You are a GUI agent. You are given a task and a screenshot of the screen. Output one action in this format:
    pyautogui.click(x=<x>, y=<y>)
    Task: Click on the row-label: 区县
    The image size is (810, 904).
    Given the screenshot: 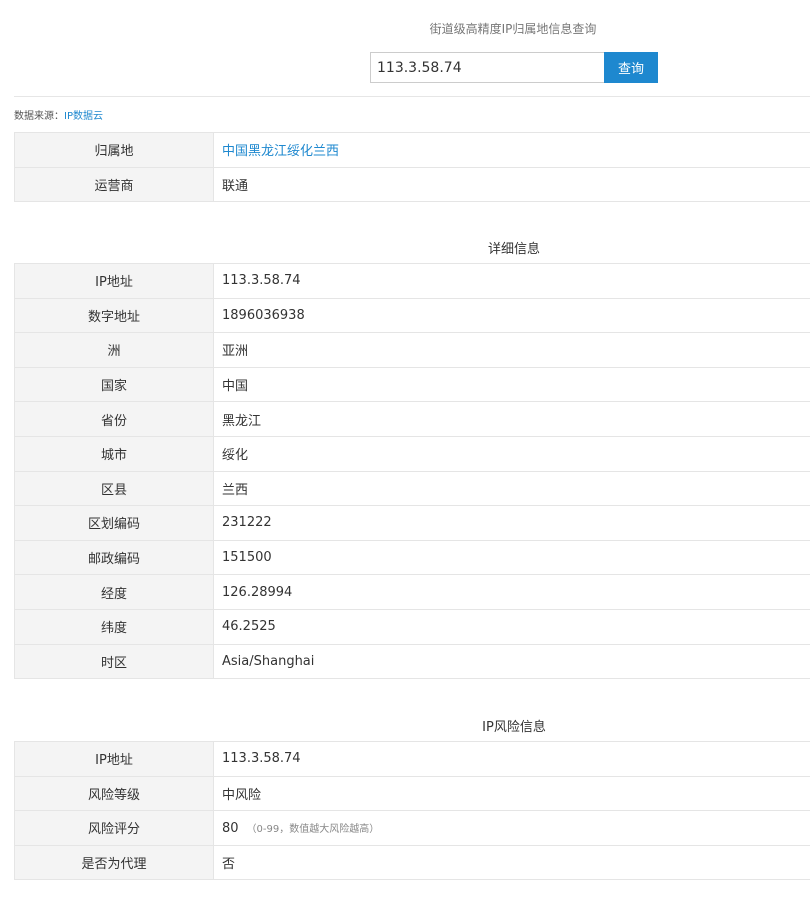 What is the action you would take?
    pyautogui.click(x=114, y=488)
    